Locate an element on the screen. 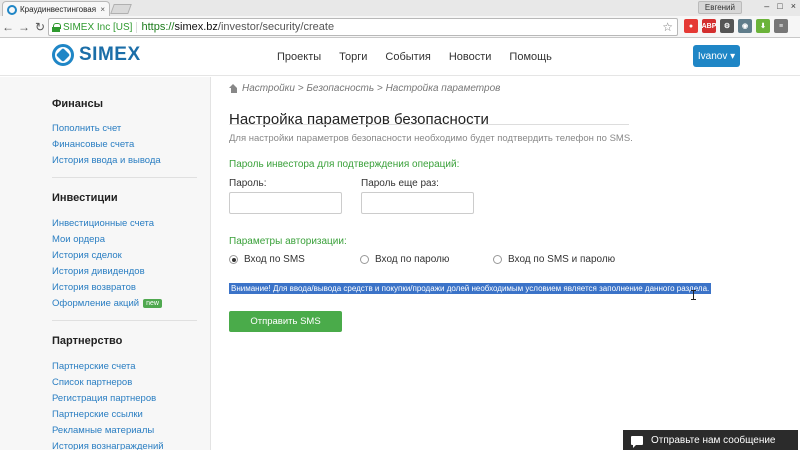  back-icon: ← is located at coordinates (8, 27).